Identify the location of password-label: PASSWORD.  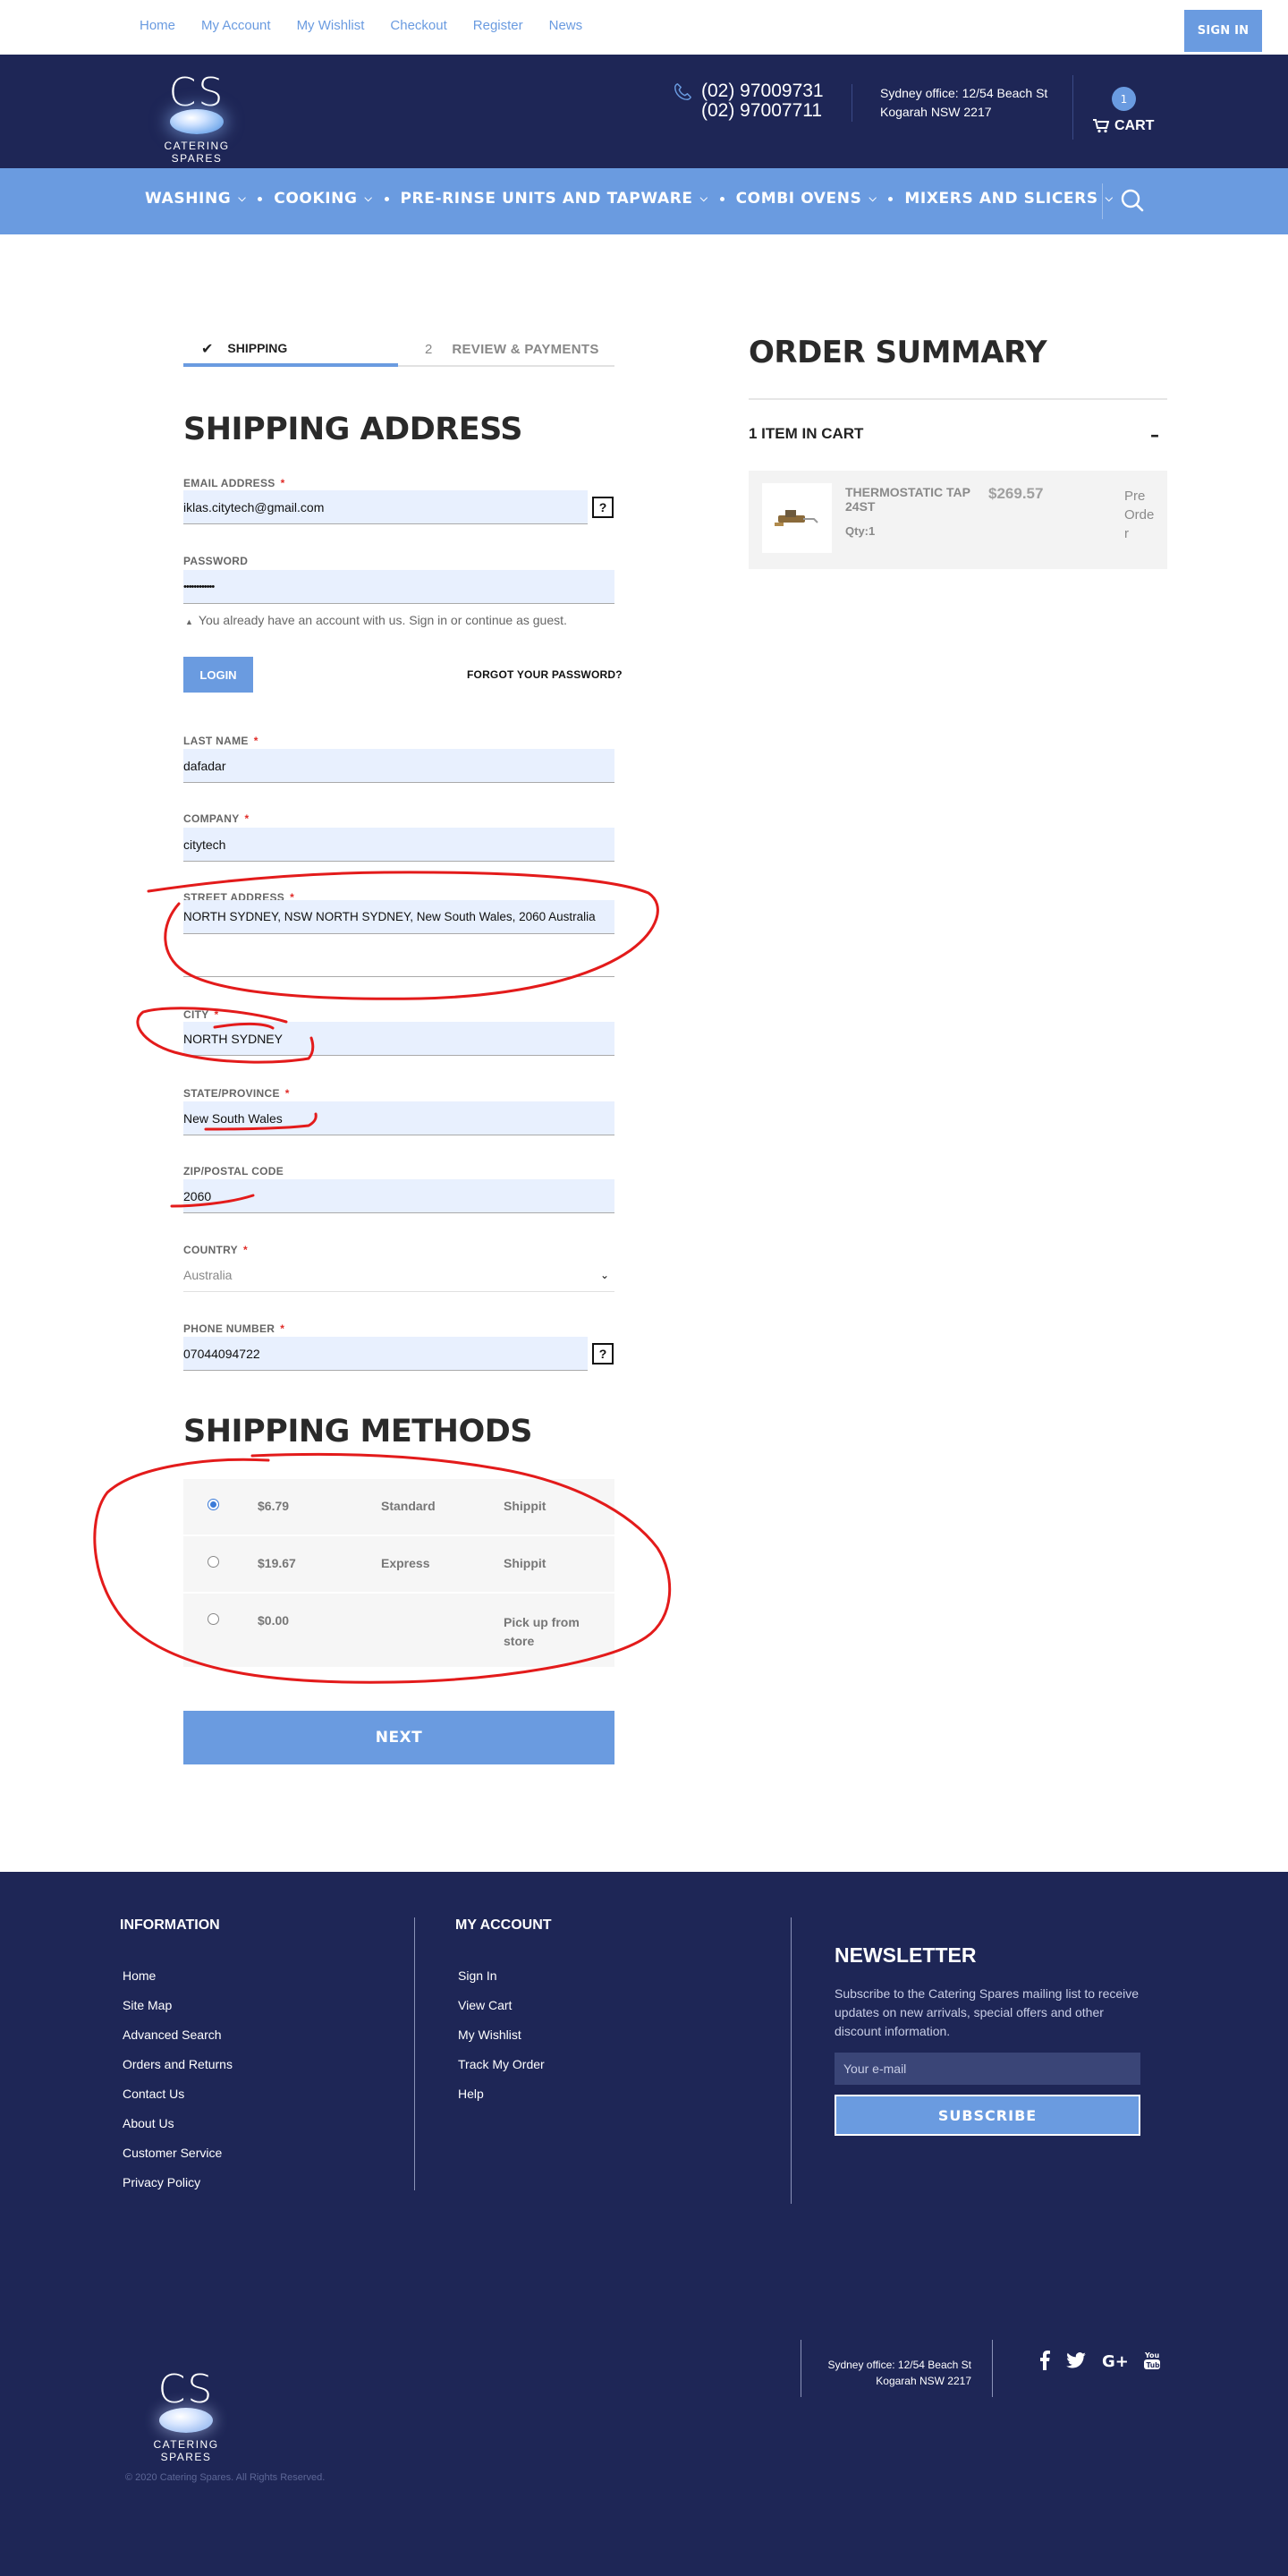
(216, 561).